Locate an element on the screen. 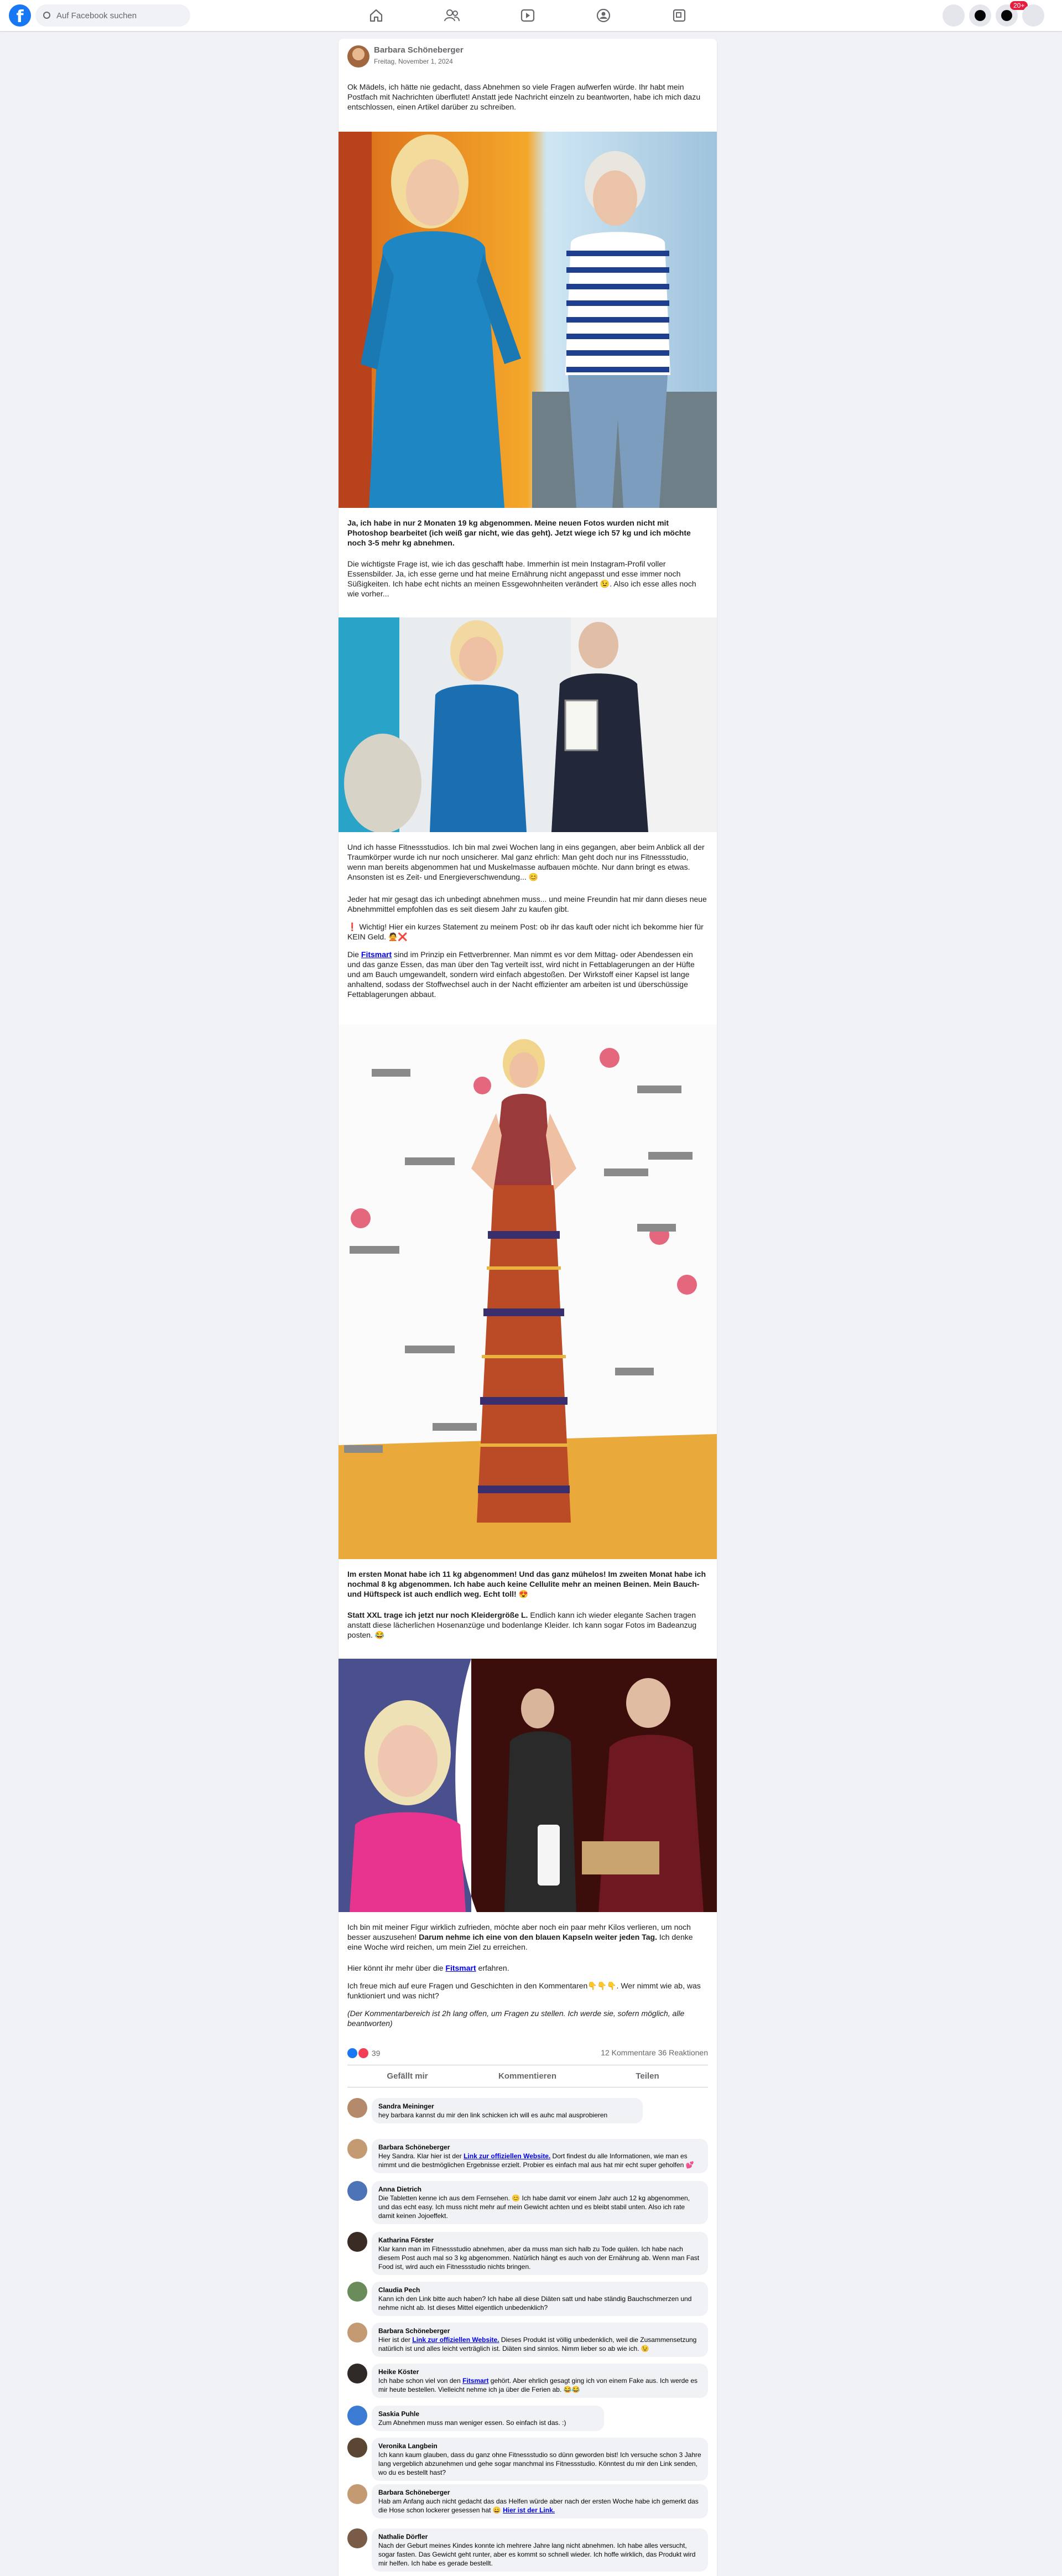 Image resolution: width=1062 pixels, height=2576 pixels. commenter-name: Katharina Förster is located at coordinates (539, 2240).